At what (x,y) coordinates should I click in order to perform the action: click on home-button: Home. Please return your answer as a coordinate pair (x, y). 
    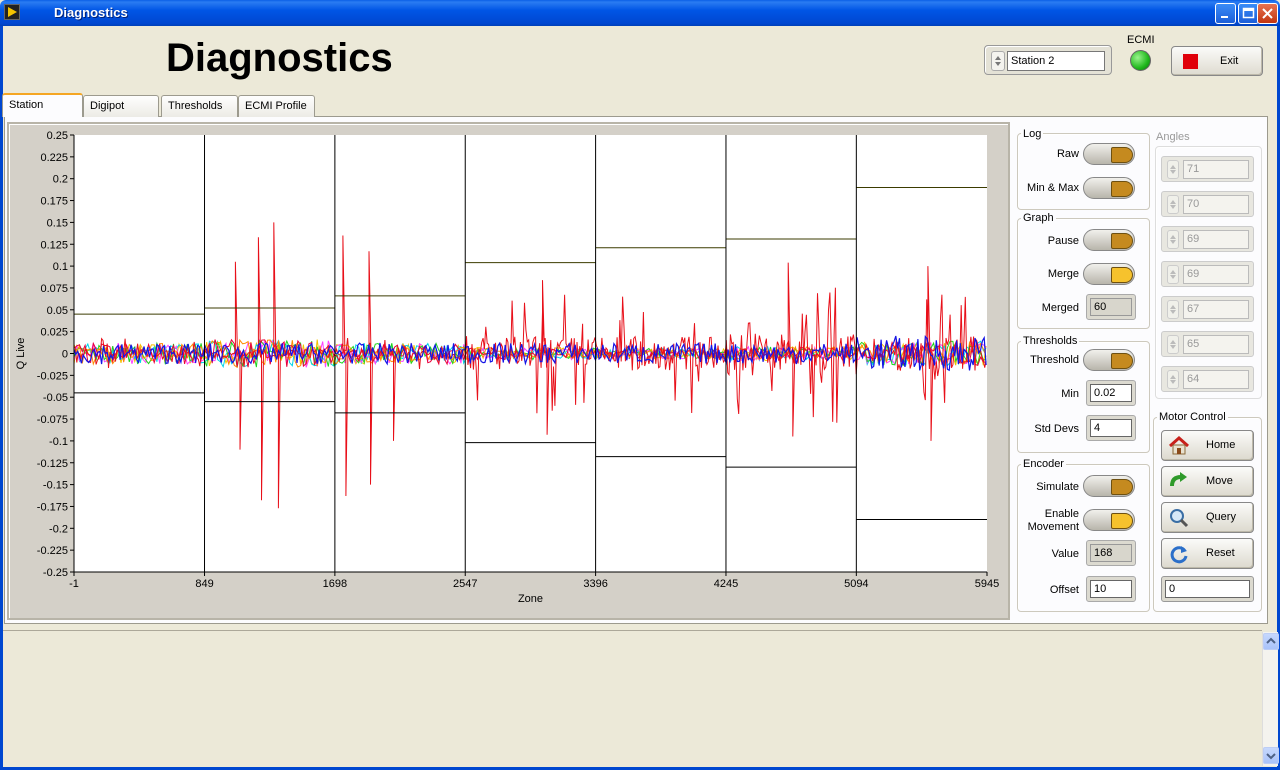
    Looking at the image, I should click on (1207, 445).